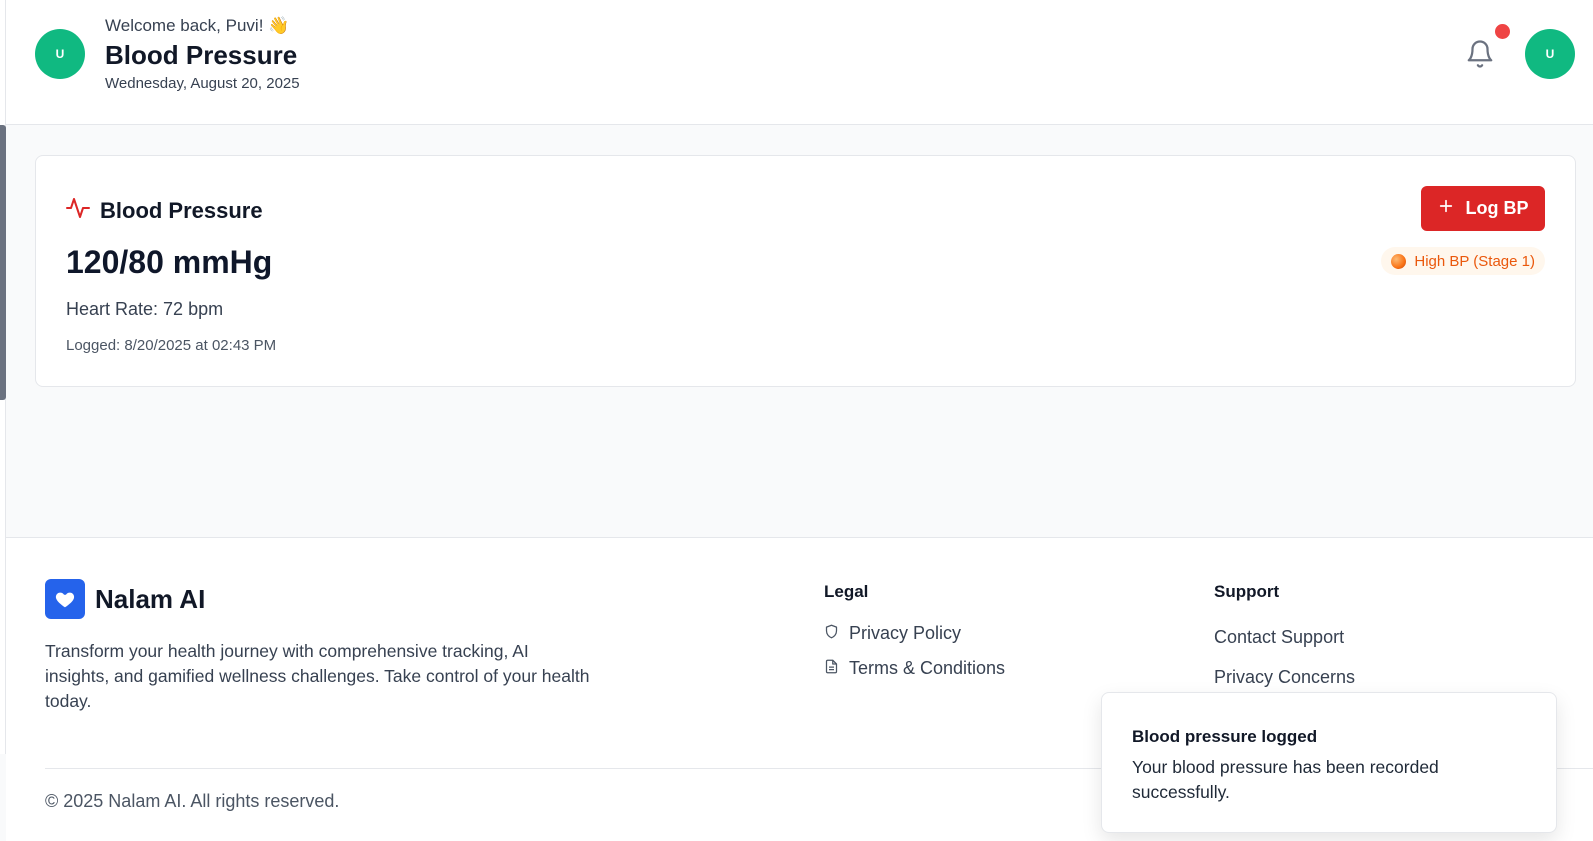 Image resolution: width=1593 pixels, height=841 pixels. What do you see at coordinates (1225, 736) in the screenshot?
I see `toast-title: Blood pressure logged` at bounding box center [1225, 736].